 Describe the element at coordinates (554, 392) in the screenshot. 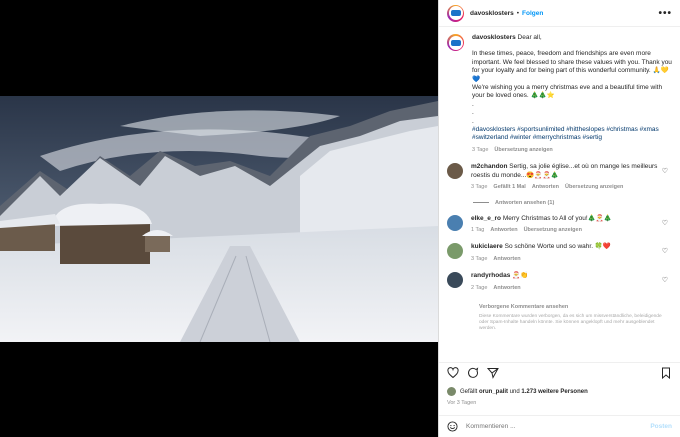

I see `likes-count: 1.273 weitere Personen` at that location.